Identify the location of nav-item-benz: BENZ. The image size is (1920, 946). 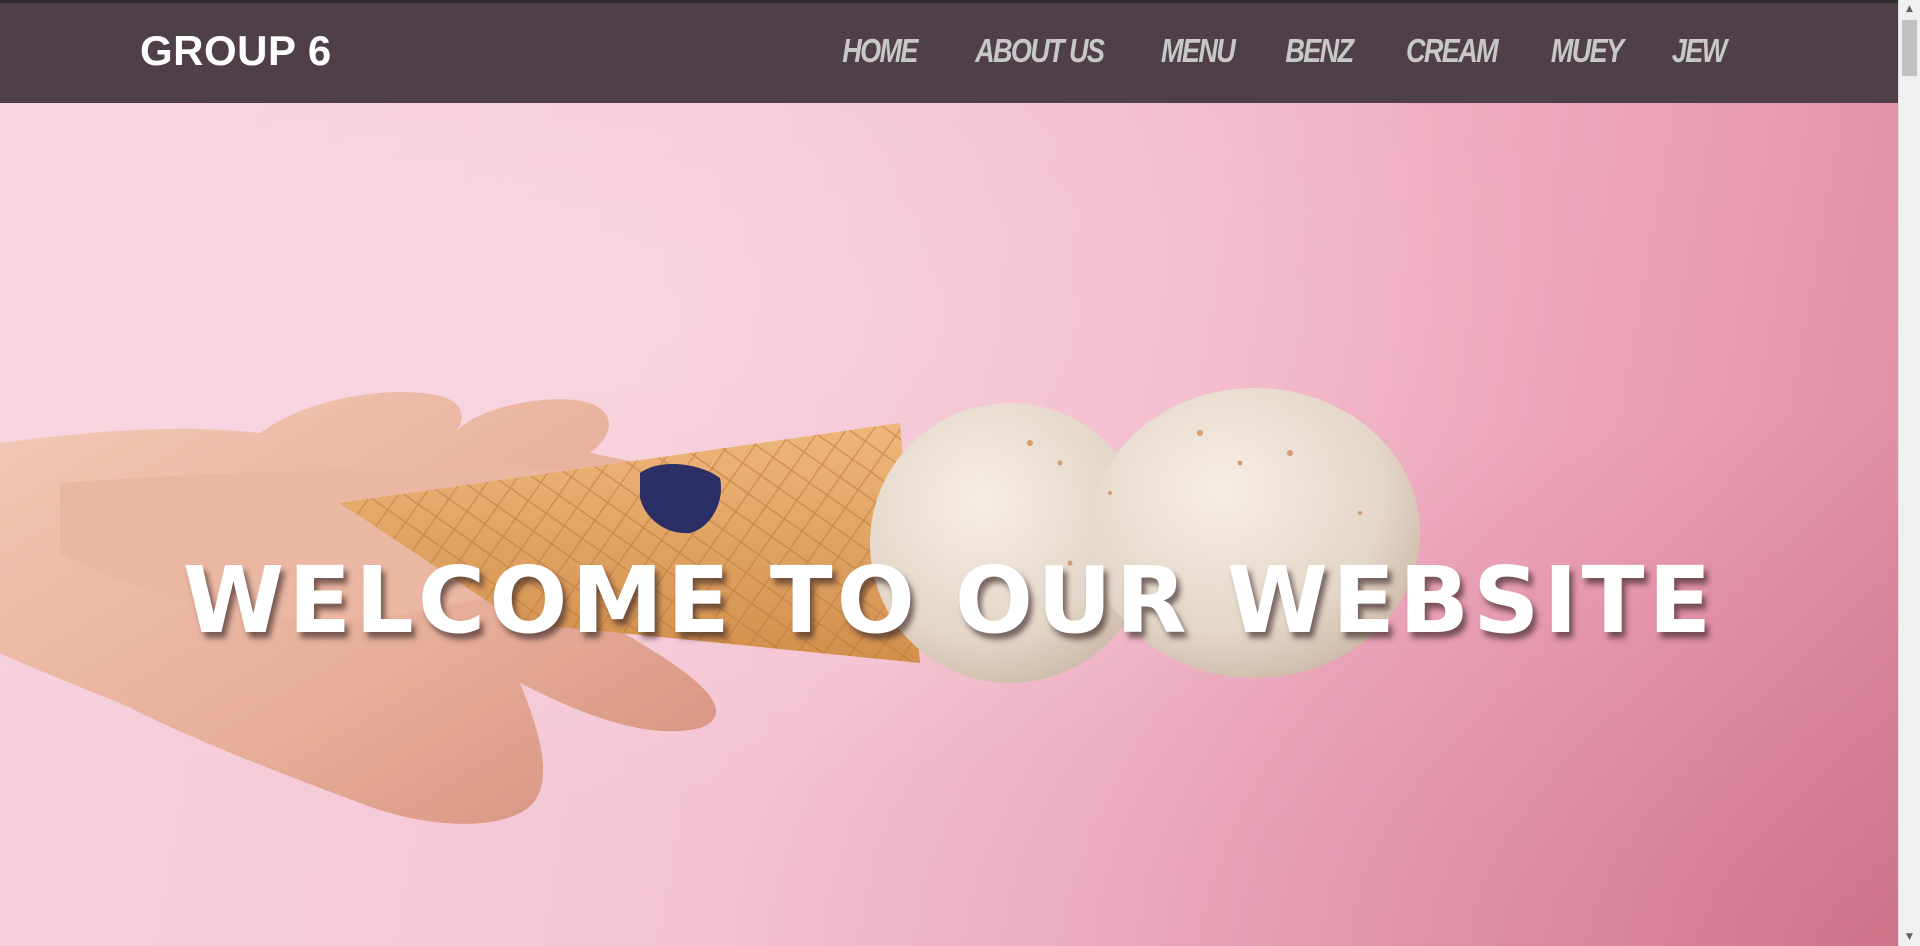
(1320, 50).